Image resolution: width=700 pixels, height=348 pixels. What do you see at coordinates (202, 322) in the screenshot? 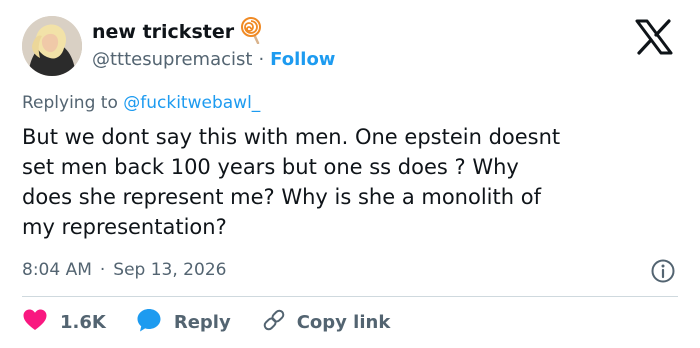
I see `reply-label: Reply` at bounding box center [202, 322].